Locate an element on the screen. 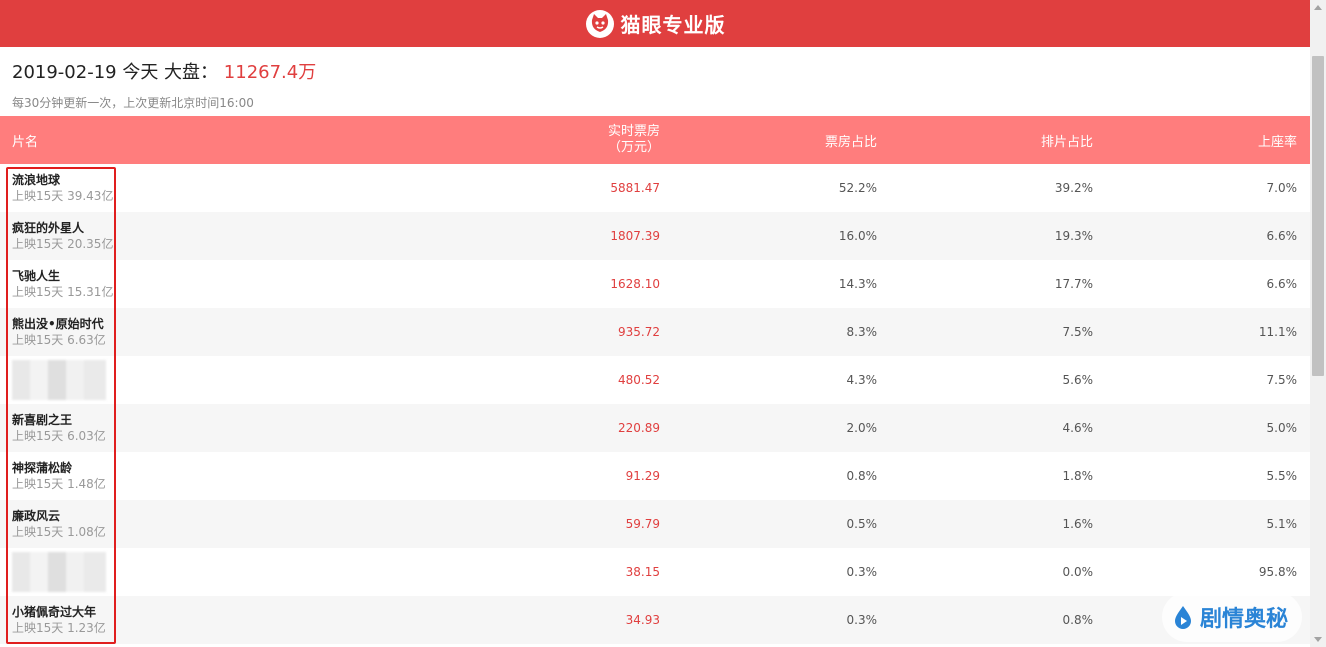 The width and height of the screenshot is (1326, 647). table-header: 片名 实时票房 （万元） 票房占比 排片占比 上座率 is located at coordinates (655, 140).